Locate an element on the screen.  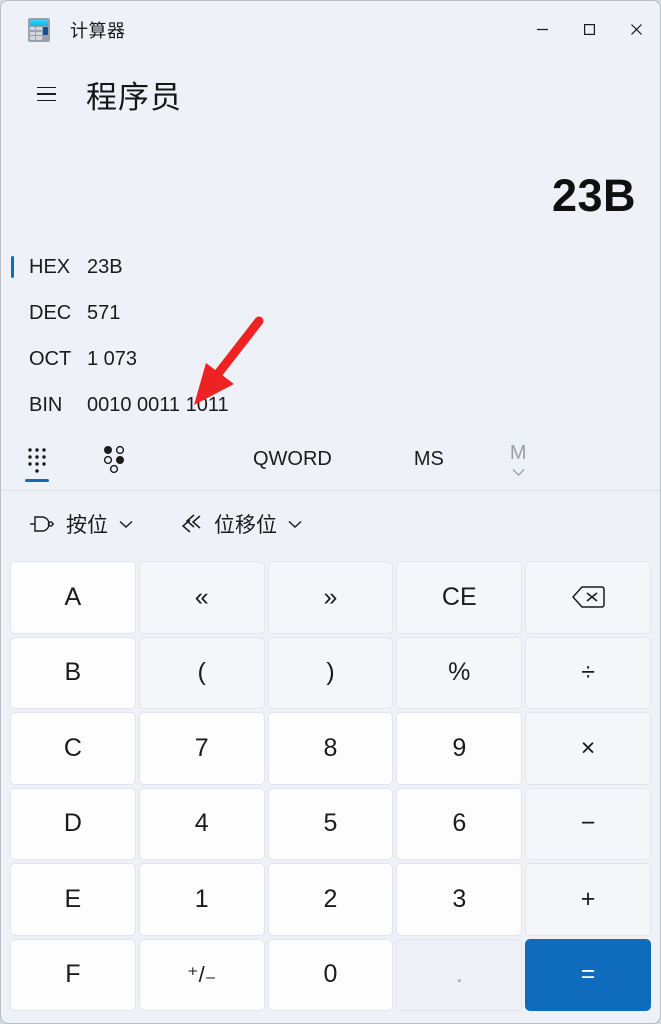
backspace-icon is located at coordinates (588, 597).